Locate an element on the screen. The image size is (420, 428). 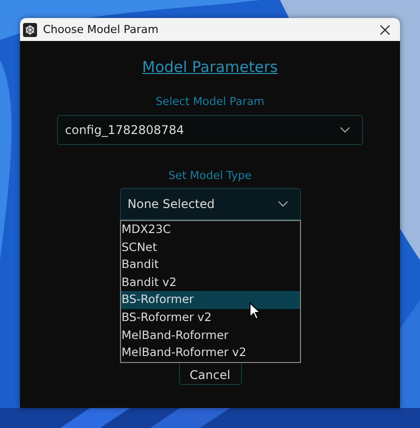
dropdown-option: Bandit is located at coordinates (210, 265).